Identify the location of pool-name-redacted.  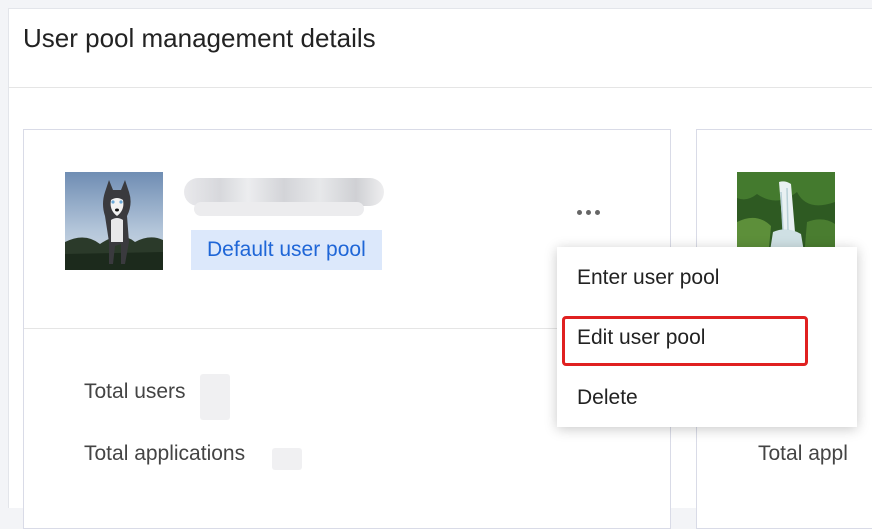
(284, 197).